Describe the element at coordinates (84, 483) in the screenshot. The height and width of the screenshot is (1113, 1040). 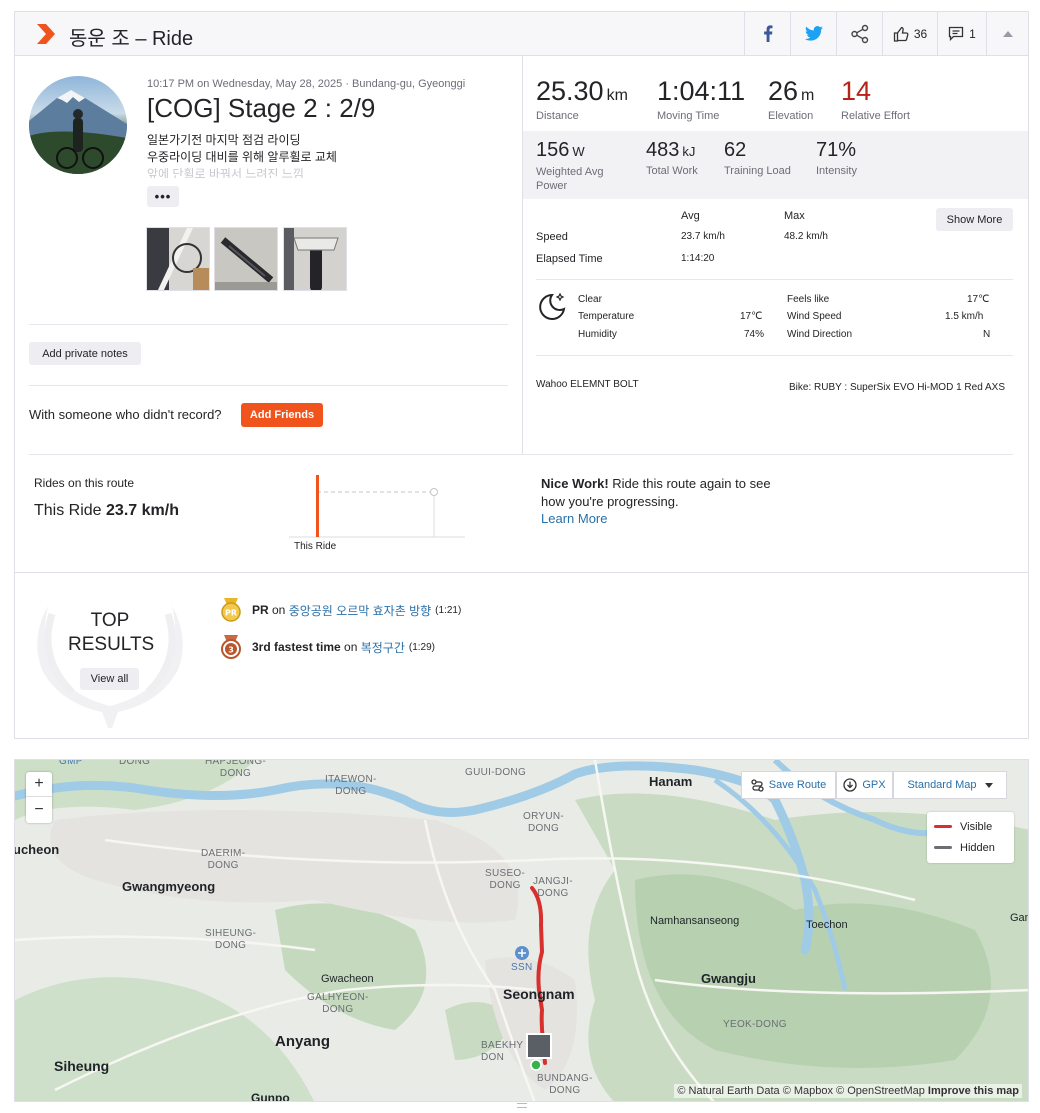
I see `route-compare-label: Rides on this route` at that location.